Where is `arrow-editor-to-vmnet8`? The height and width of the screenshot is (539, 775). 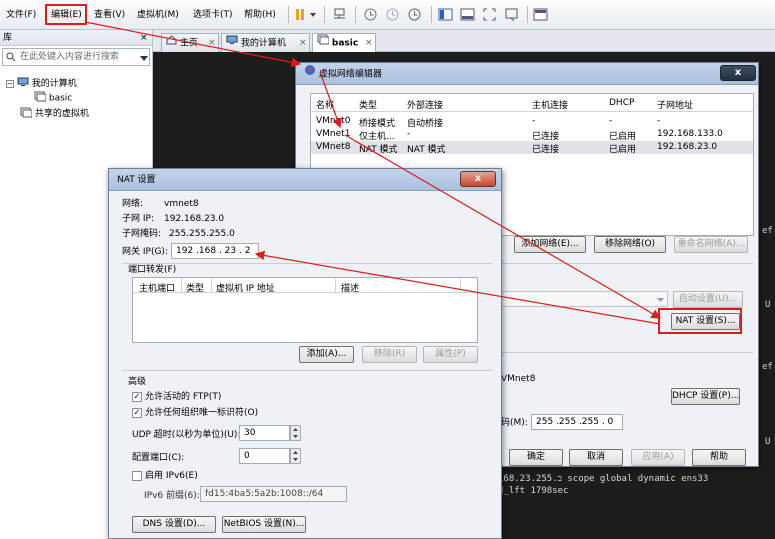 arrow-editor-to-vmnet8 is located at coordinates (330, 100).